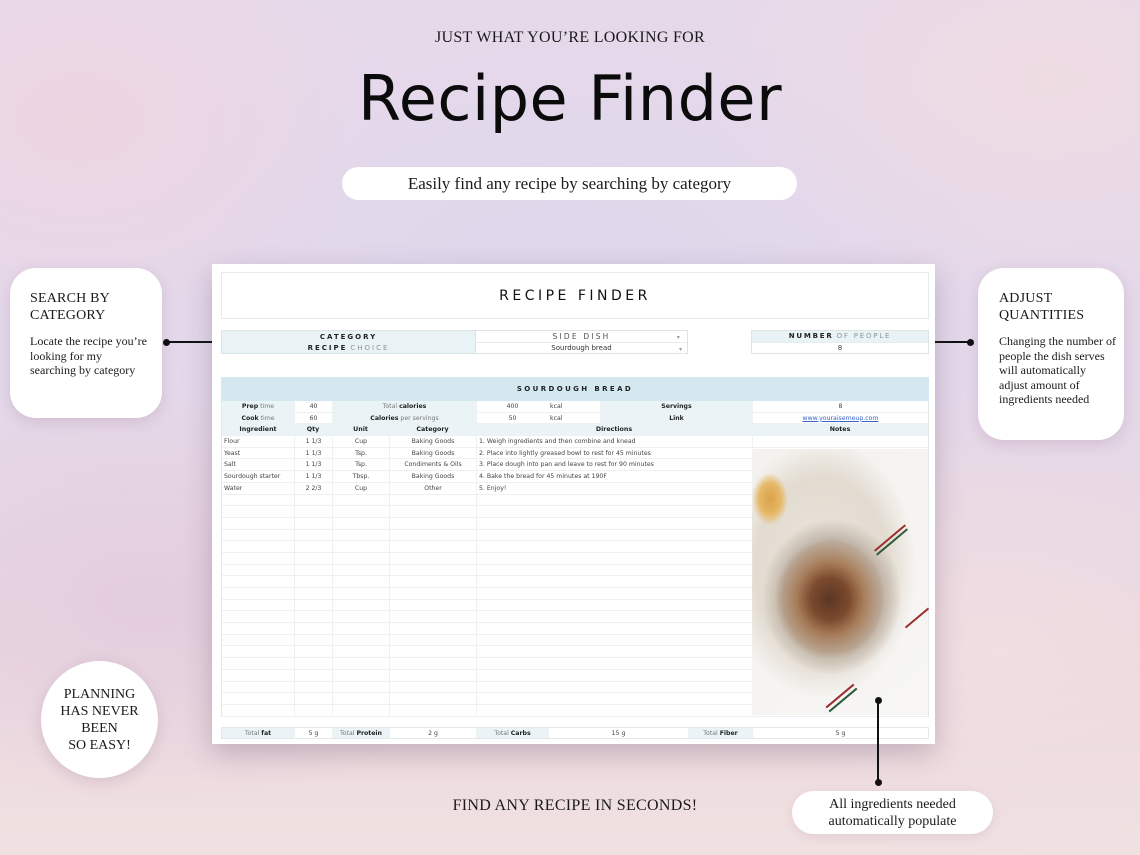 The image size is (1140, 855). What do you see at coordinates (614, 476) in the screenshot?
I see `direction-step: 4. Bake the bread for 45 minutes at 190F` at bounding box center [614, 476].